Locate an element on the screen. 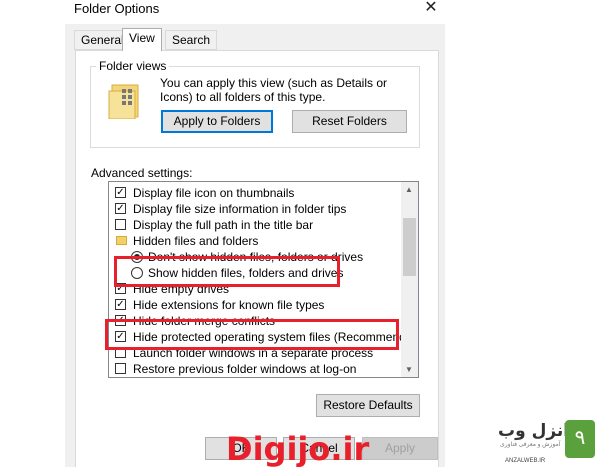 The image size is (600, 468). scroll-thumb is located at coordinates (409, 247).